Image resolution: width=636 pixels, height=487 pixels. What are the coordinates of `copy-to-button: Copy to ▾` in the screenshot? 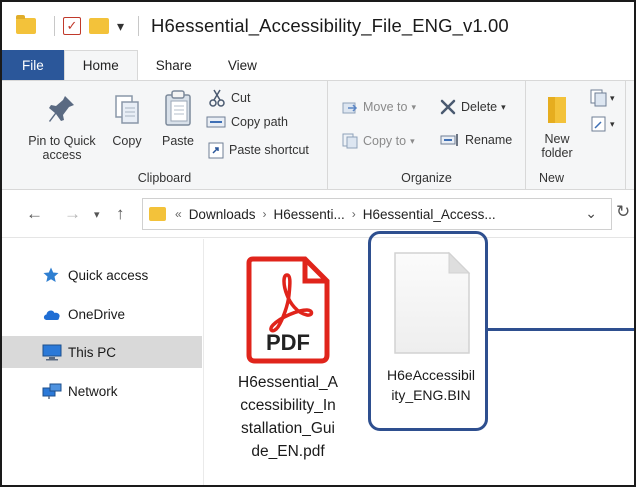 It's located at (378, 141).